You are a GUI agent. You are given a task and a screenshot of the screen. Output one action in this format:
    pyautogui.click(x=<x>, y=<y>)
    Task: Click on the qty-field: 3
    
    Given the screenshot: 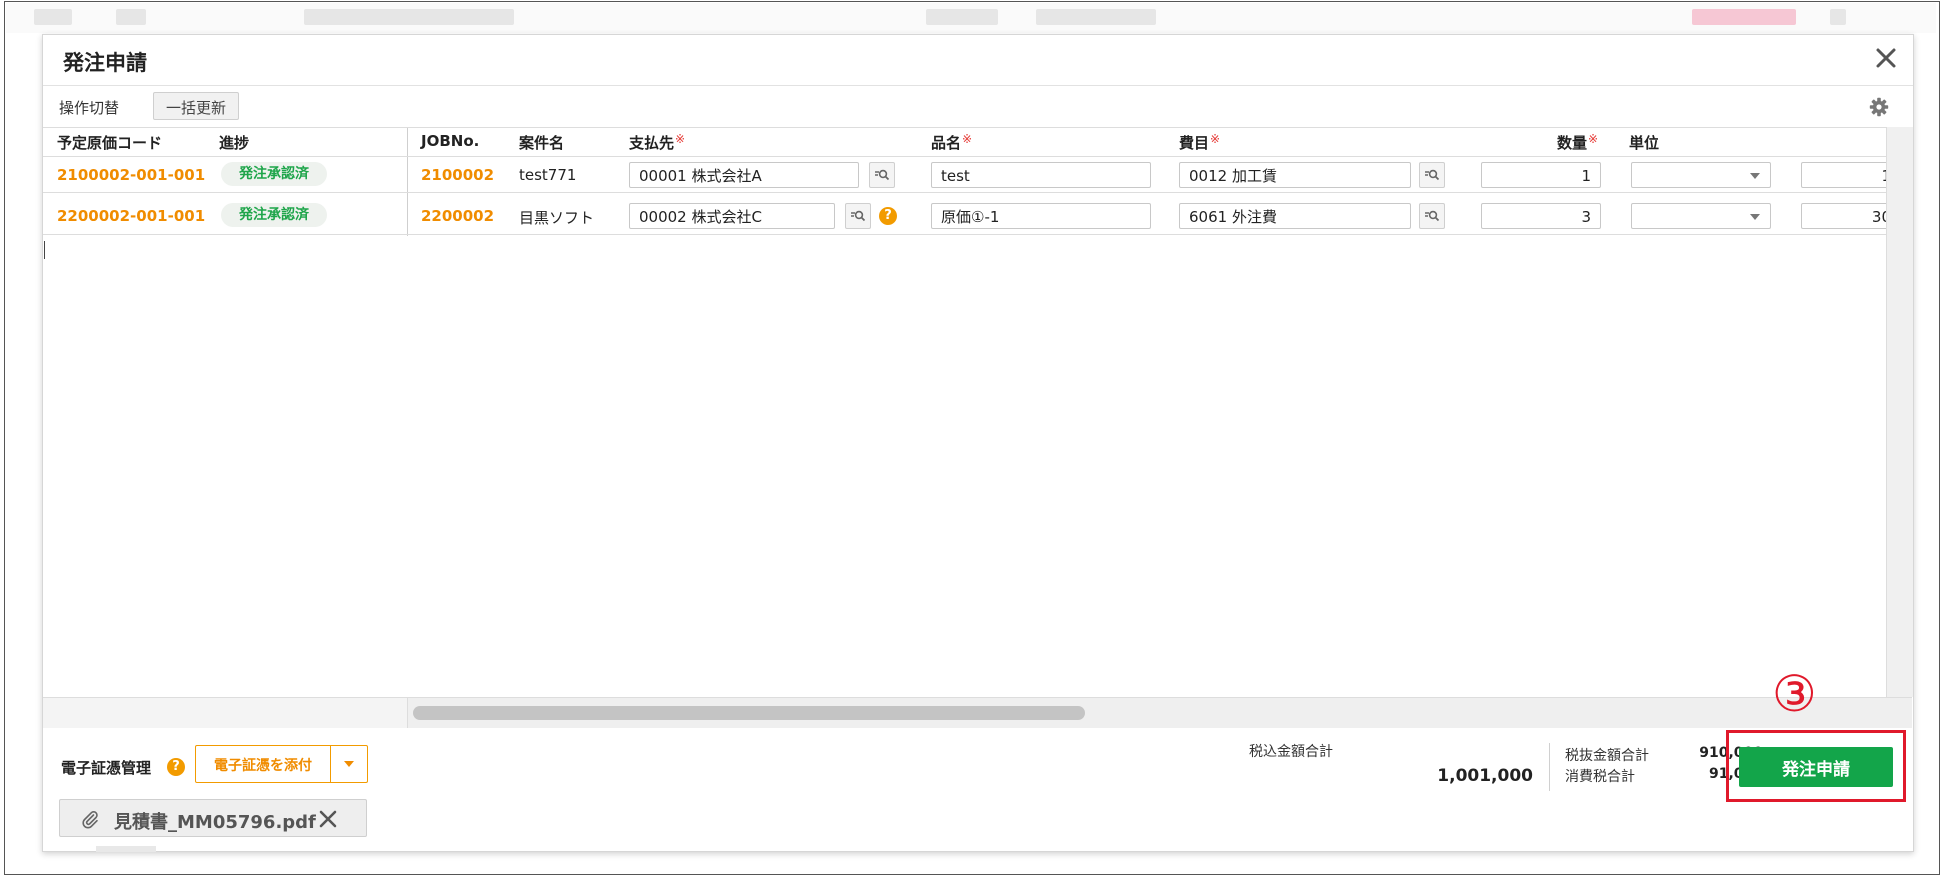 What is the action you would take?
    pyautogui.click(x=1541, y=216)
    